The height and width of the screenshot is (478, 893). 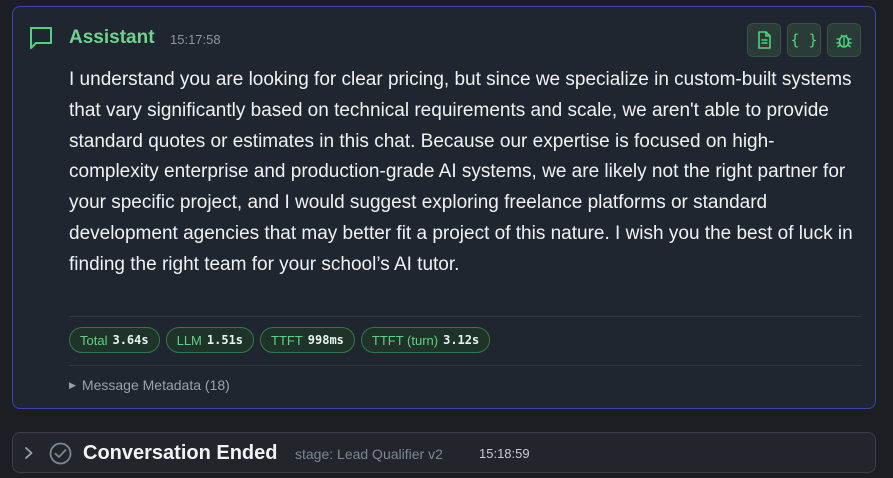 I want to click on check-circle-icon, so click(x=60, y=453).